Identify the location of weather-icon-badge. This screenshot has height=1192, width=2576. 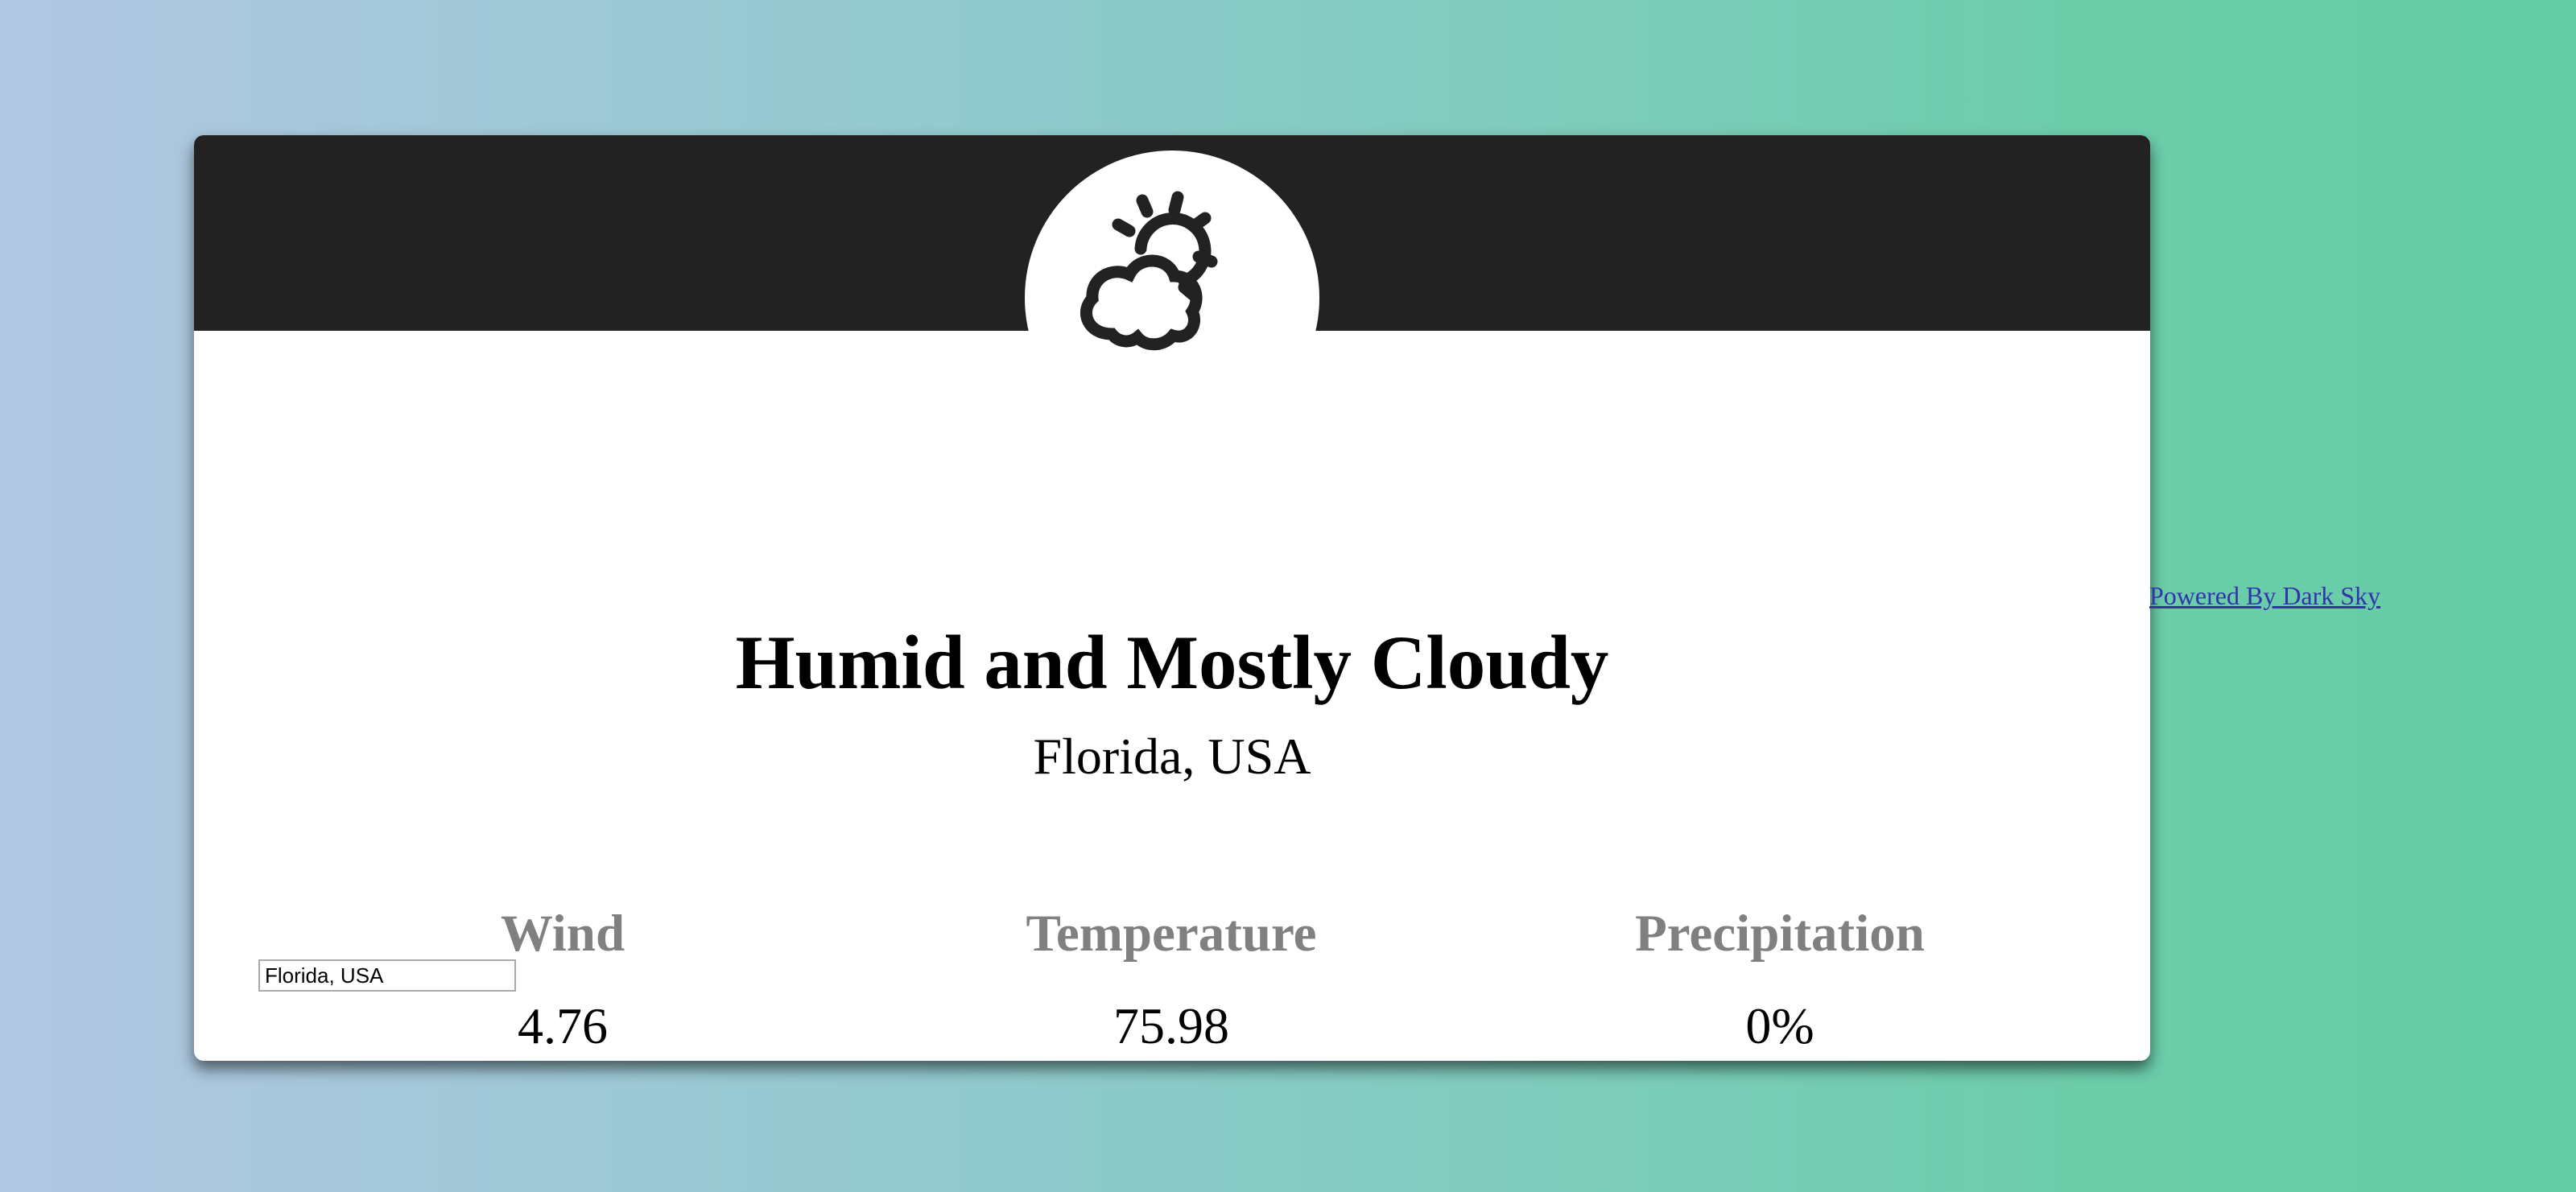
(1172, 298).